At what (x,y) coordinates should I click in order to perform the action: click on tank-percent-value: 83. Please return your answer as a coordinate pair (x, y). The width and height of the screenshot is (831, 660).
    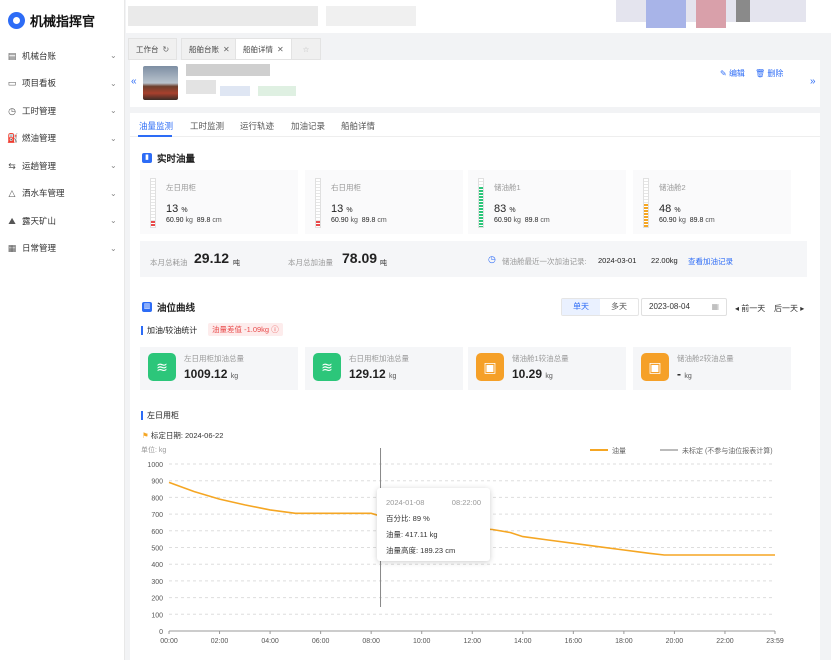
    Looking at the image, I should click on (500, 209).